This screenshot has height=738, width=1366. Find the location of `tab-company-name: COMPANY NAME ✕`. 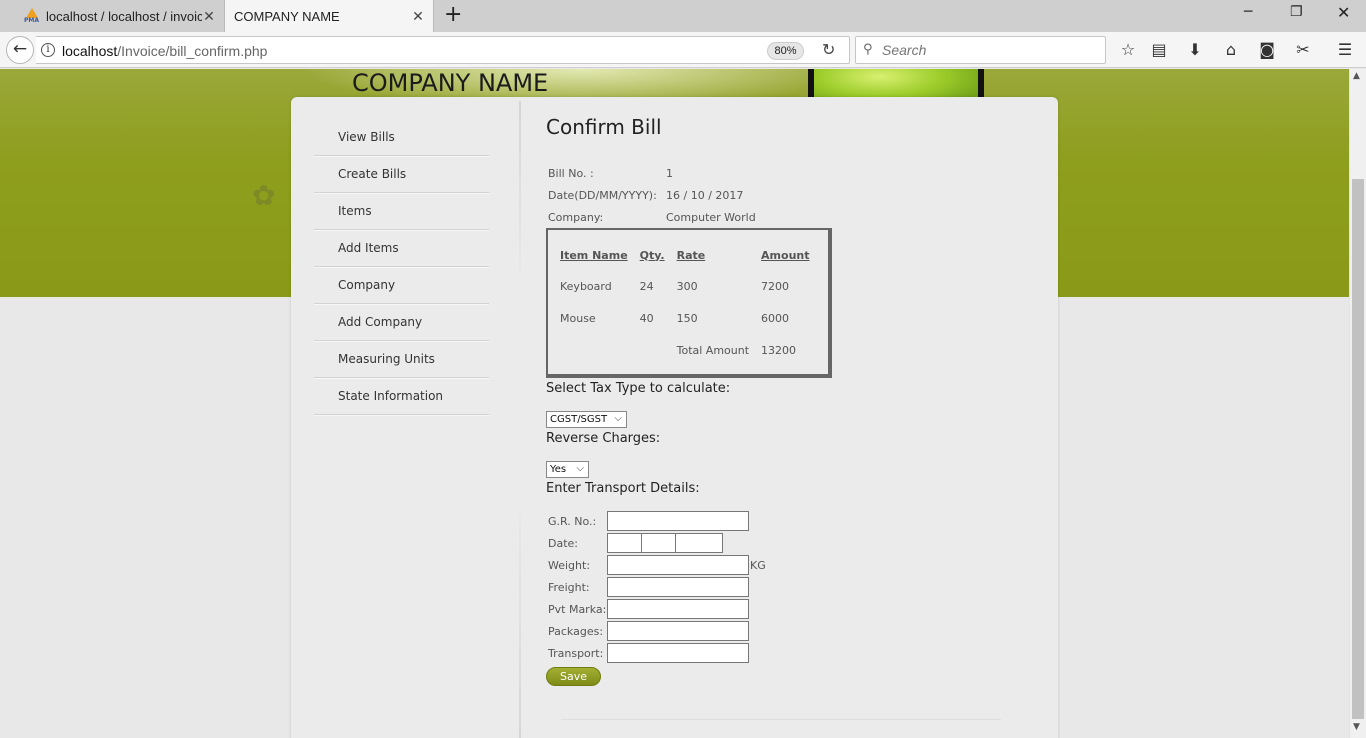

tab-company-name: COMPANY NAME ✕ is located at coordinates (329, 16).